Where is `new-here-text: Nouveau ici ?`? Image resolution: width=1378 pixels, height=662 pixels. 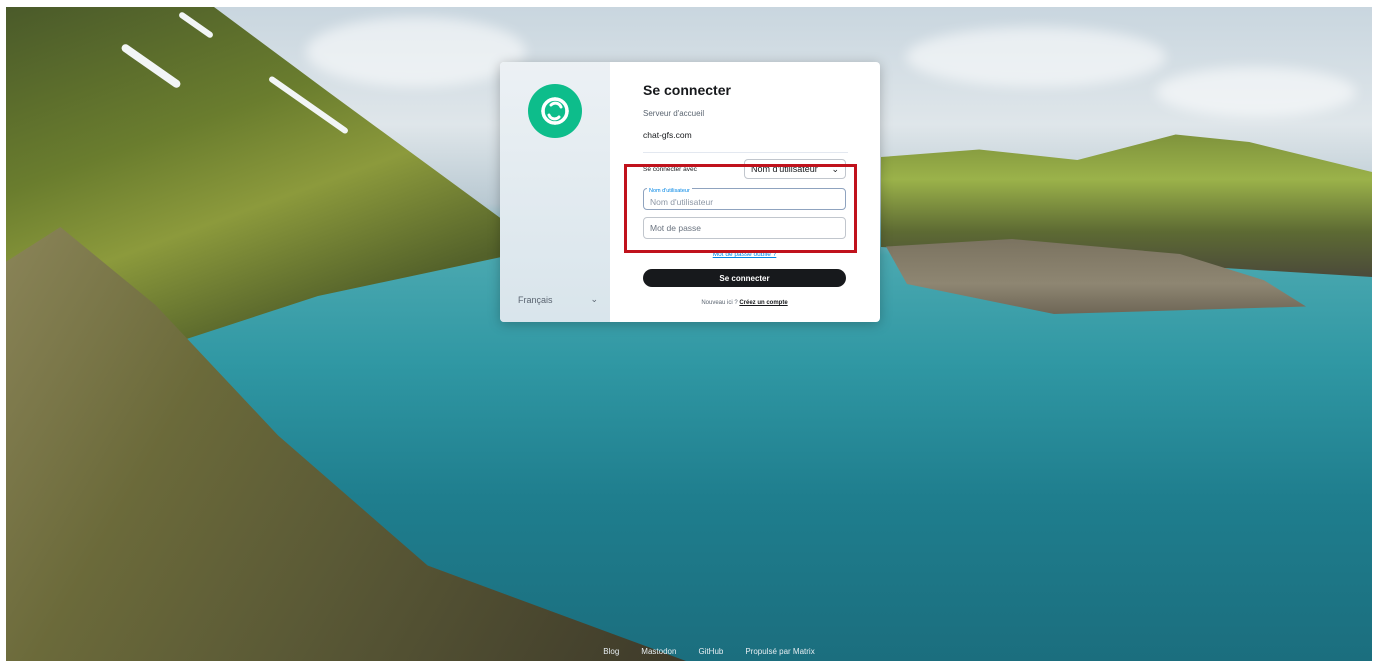
new-here-text: Nouveau ici ? is located at coordinates (719, 303).